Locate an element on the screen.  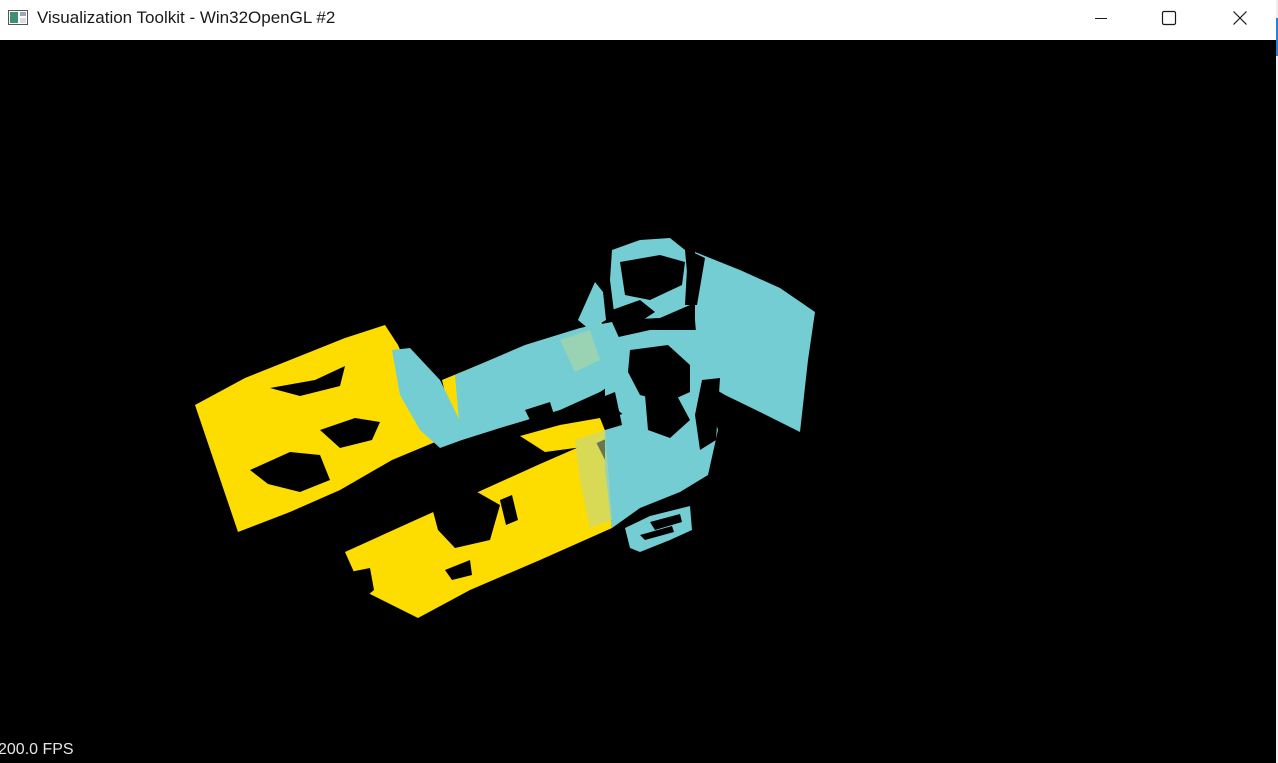
close-button is located at coordinates (1240, 18).